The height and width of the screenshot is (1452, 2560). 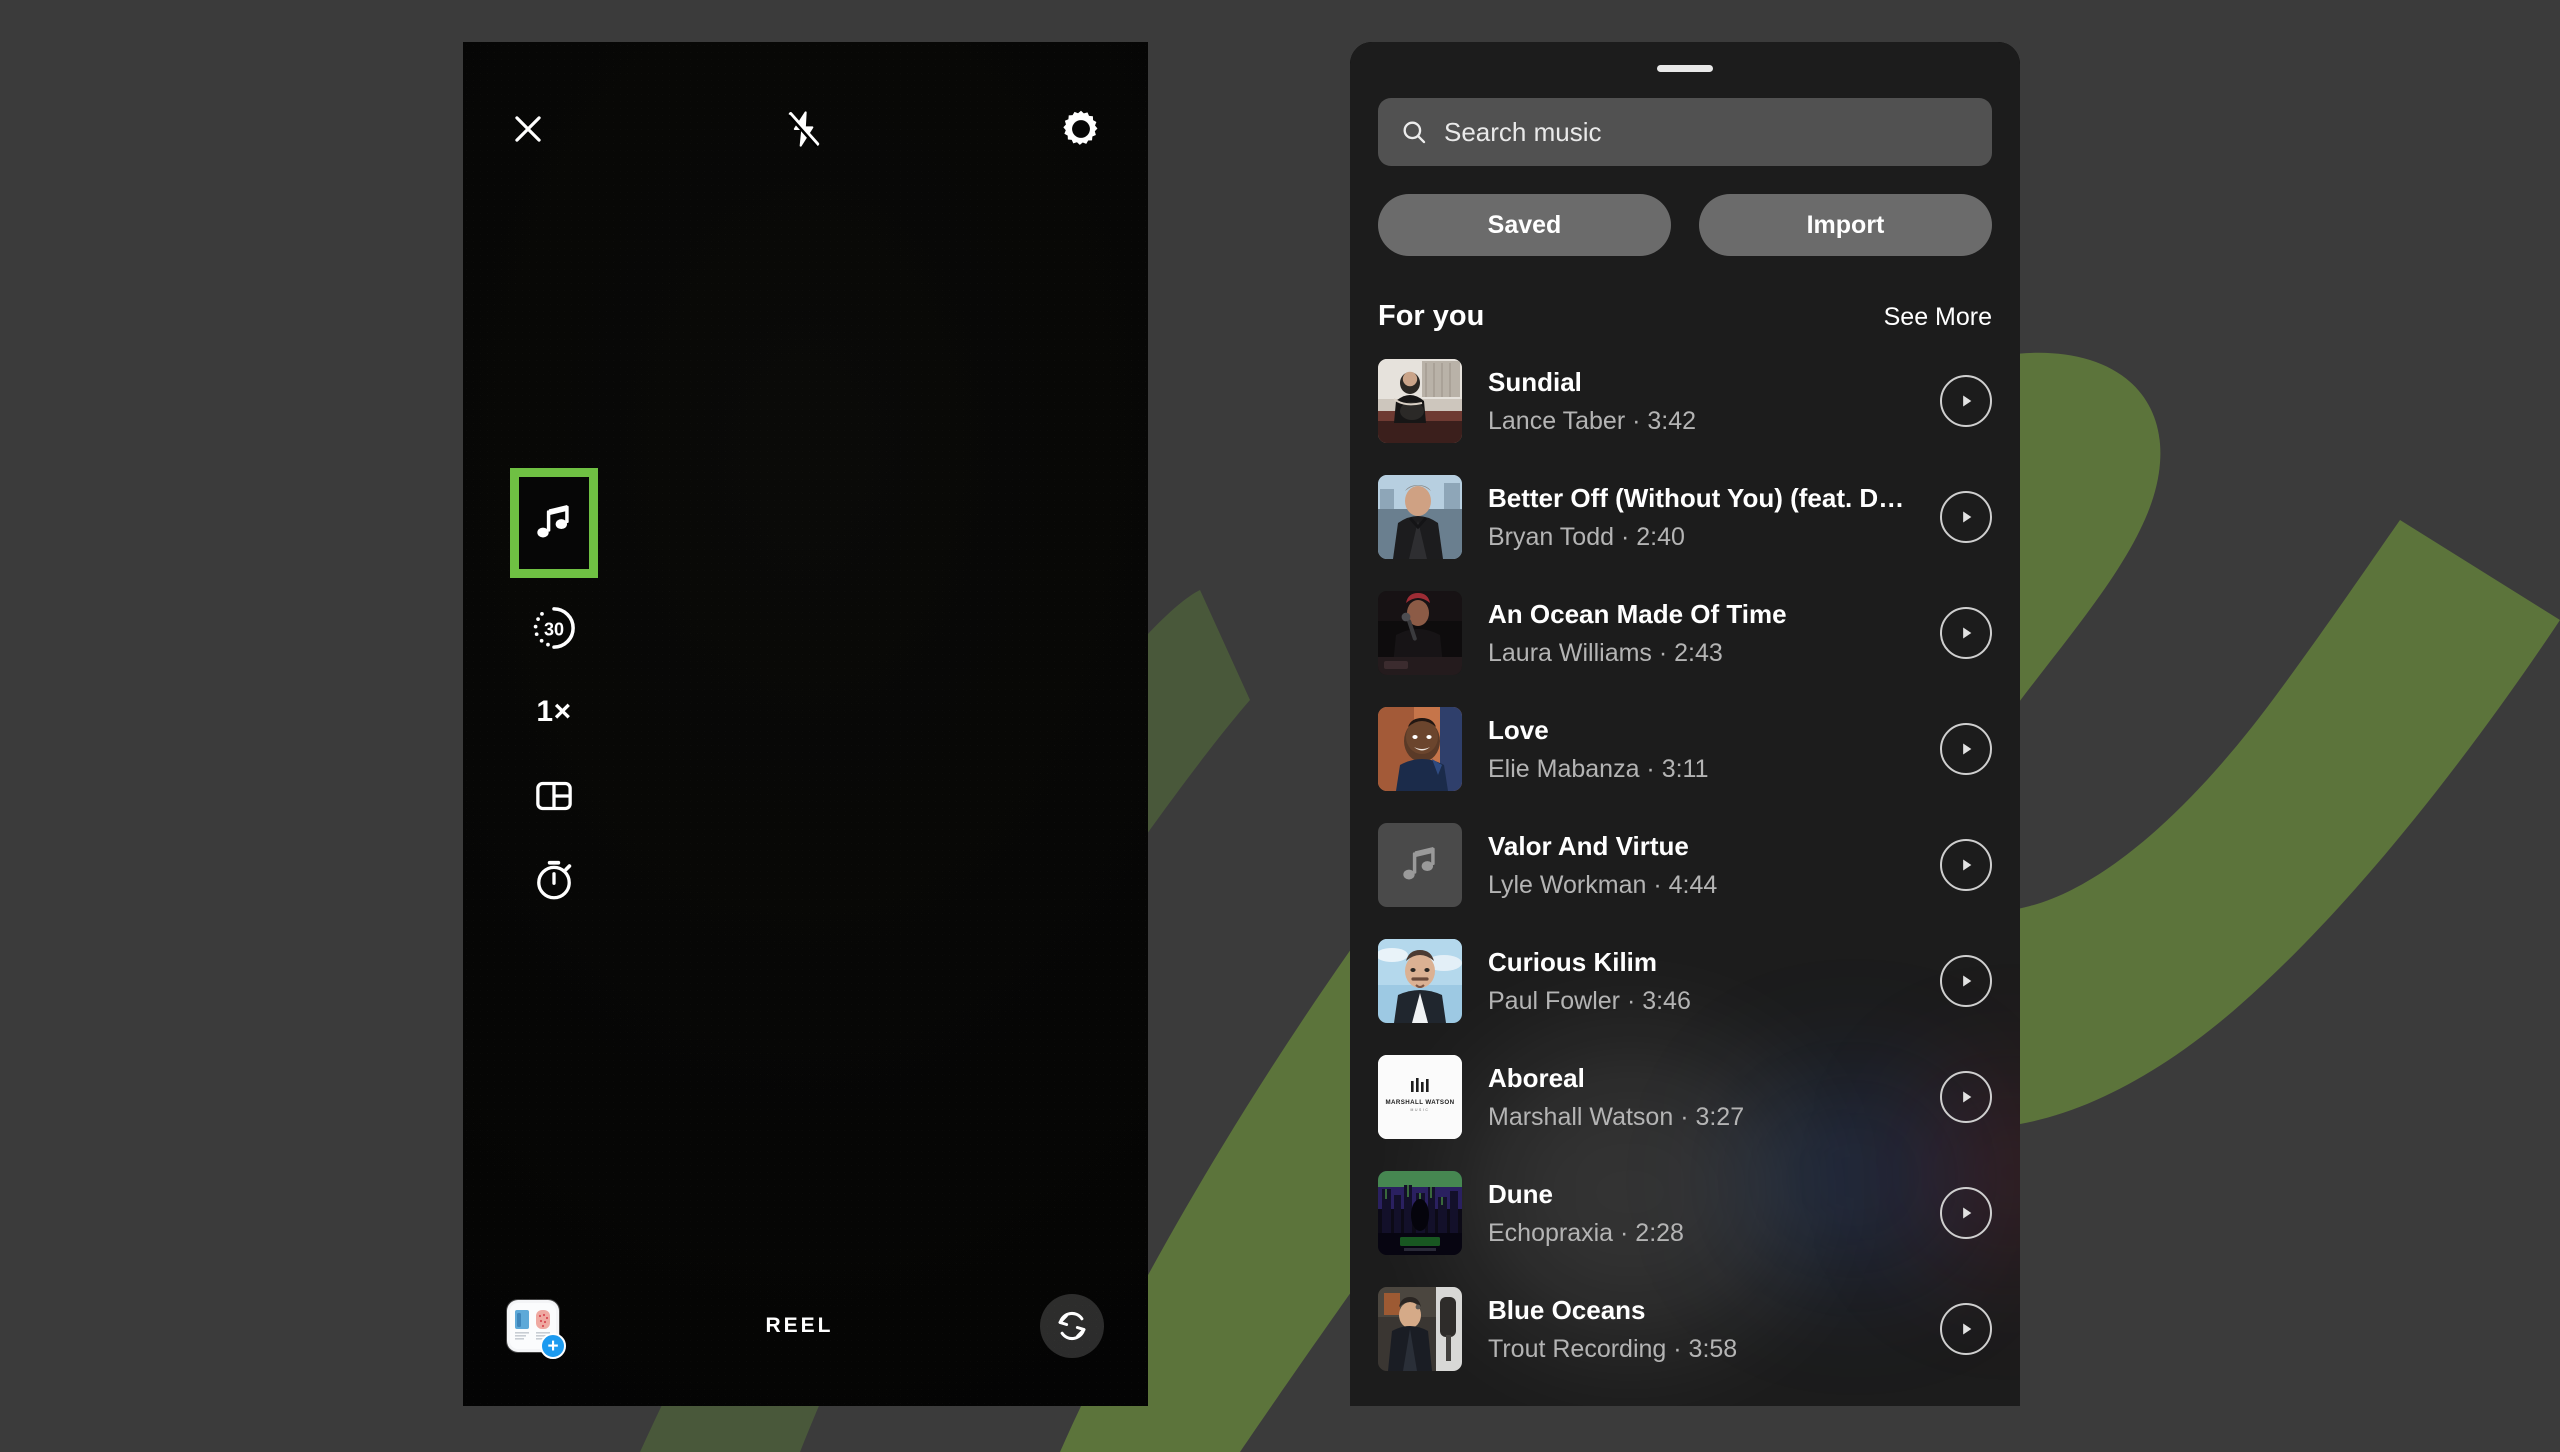 I want to click on track-subtitle: Trout Recording · 3:58, so click(x=1613, y=1348).